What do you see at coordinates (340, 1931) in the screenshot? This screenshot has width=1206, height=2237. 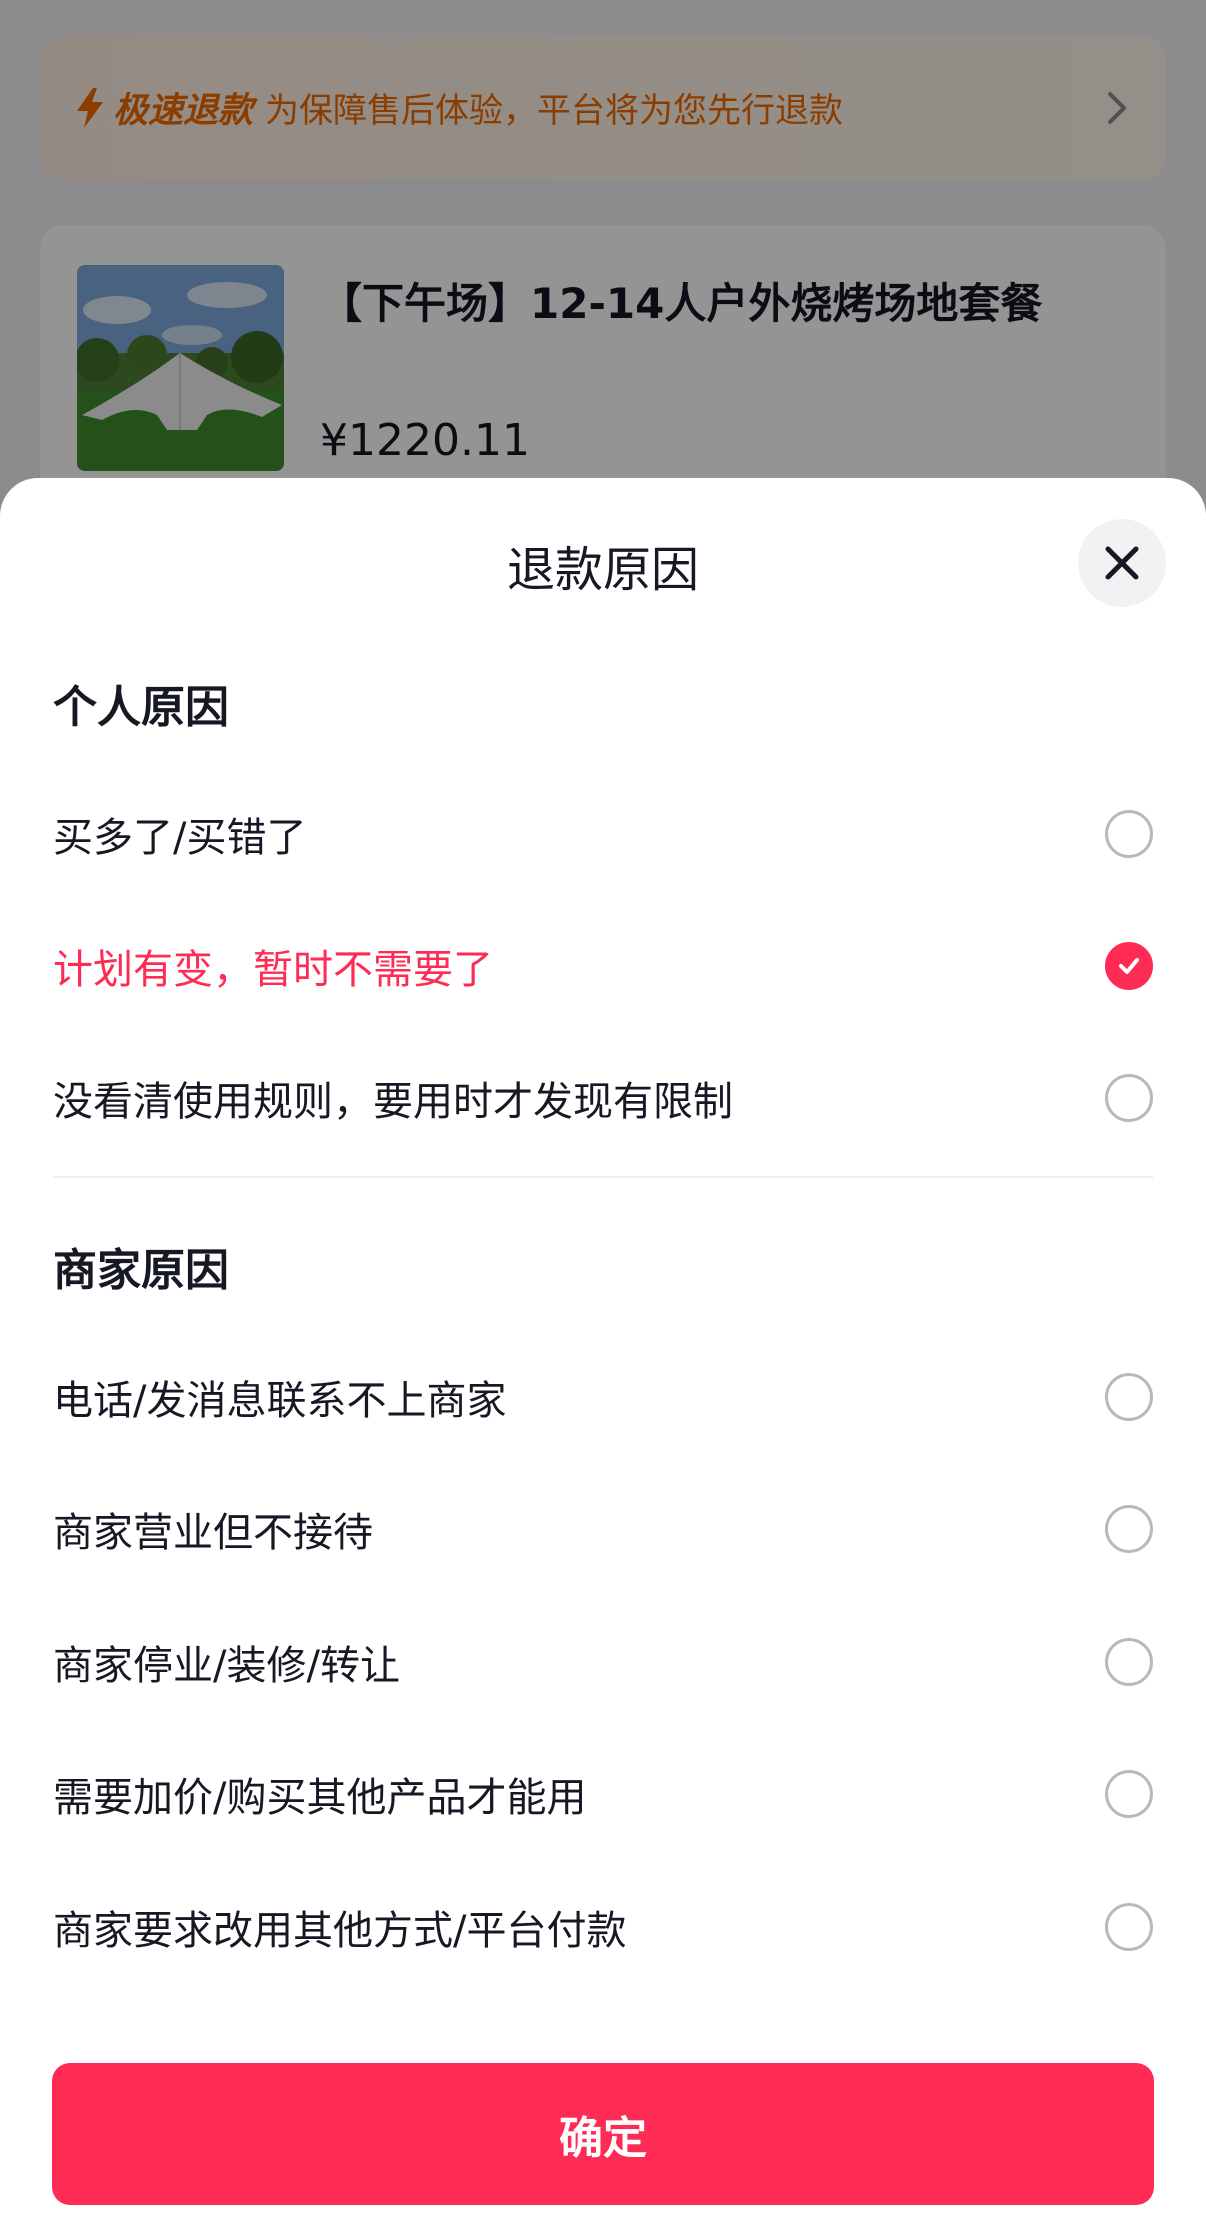 I see `option-label: 商家要求改用其他方式/平台付款` at bounding box center [340, 1931].